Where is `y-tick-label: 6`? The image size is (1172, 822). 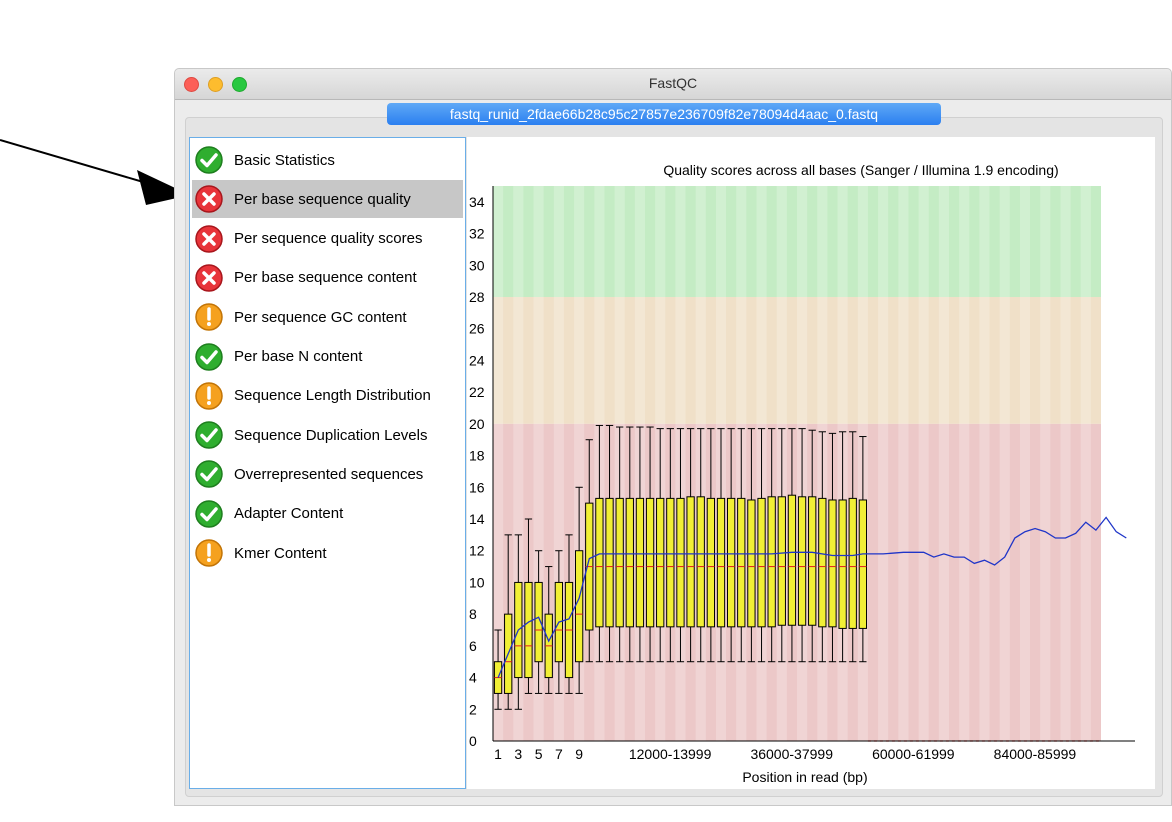 y-tick-label: 6 is located at coordinates (473, 646).